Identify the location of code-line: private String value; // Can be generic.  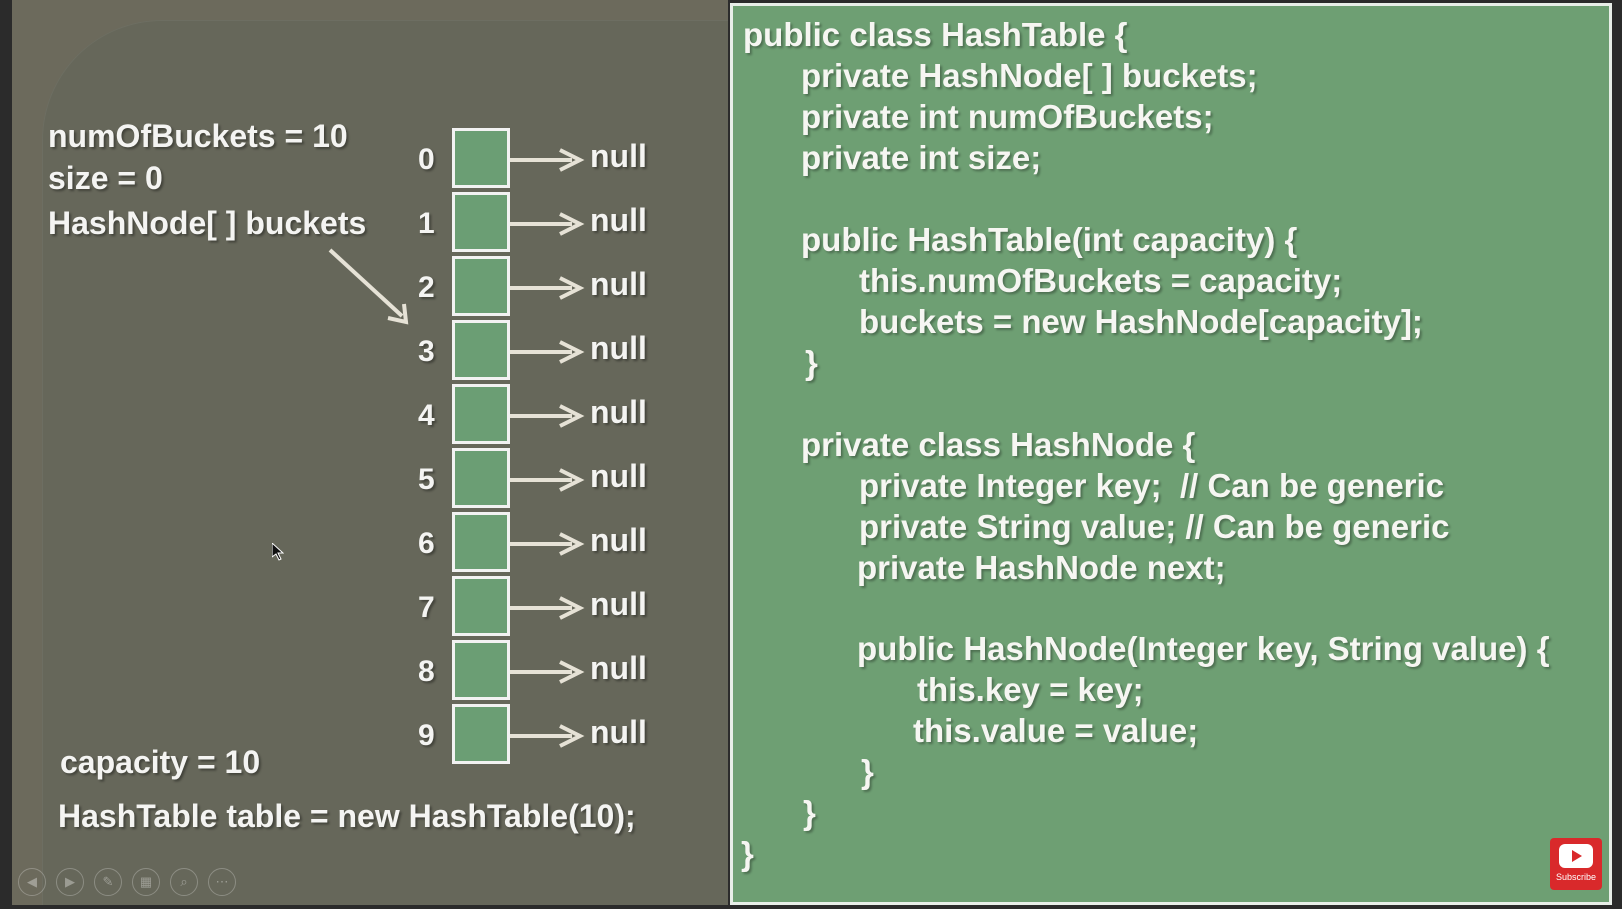
(1154, 526).